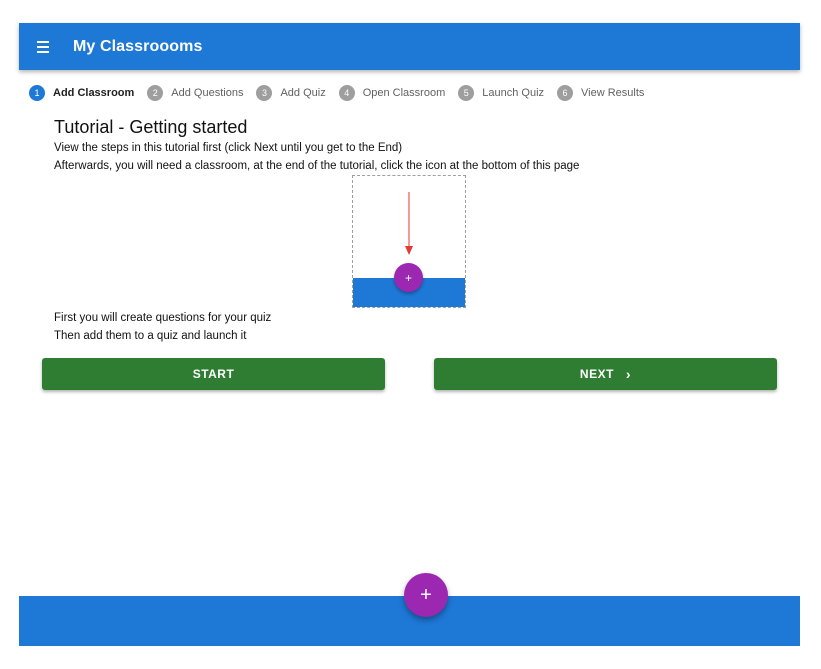 The image size is (821, 669). I want to click on tutorial-heading: Tutorial - Getting started, so click(151, 127).